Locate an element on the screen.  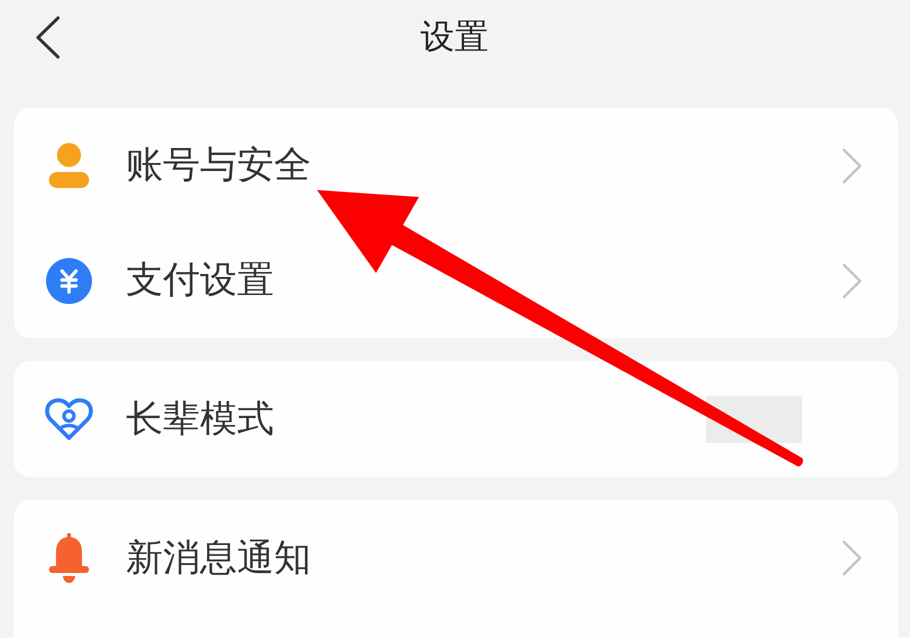
heart-icon is located at coordinates (69, 419).